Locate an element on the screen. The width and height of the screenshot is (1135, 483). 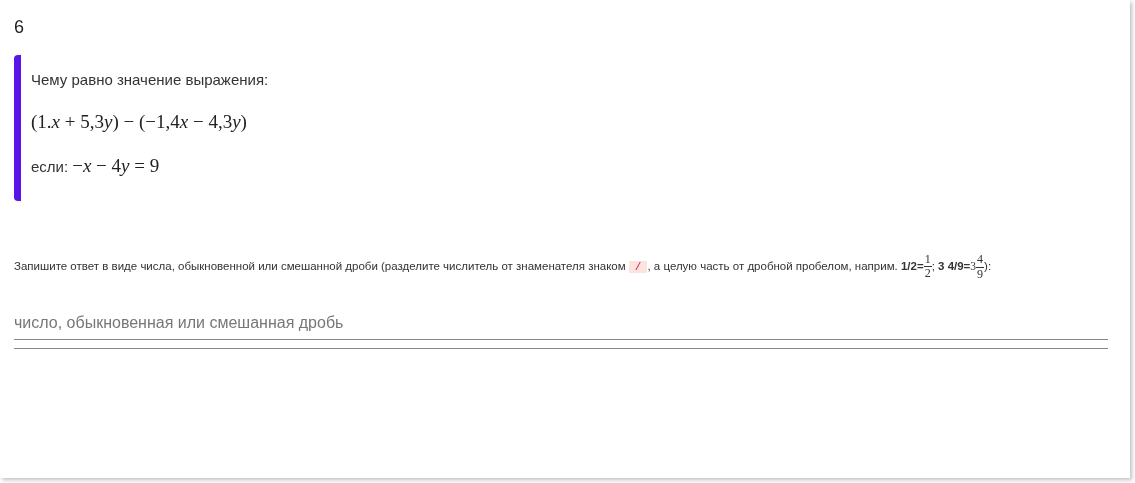
math-expression: (1.x + 5,3y) − (−1,4x − 4,3y) is located at coordinates (139, 121).